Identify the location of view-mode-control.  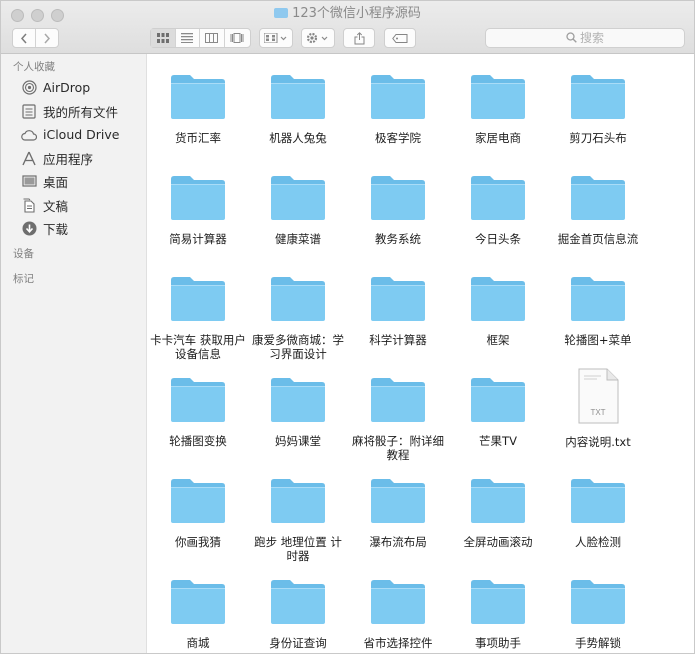
(200, 38).